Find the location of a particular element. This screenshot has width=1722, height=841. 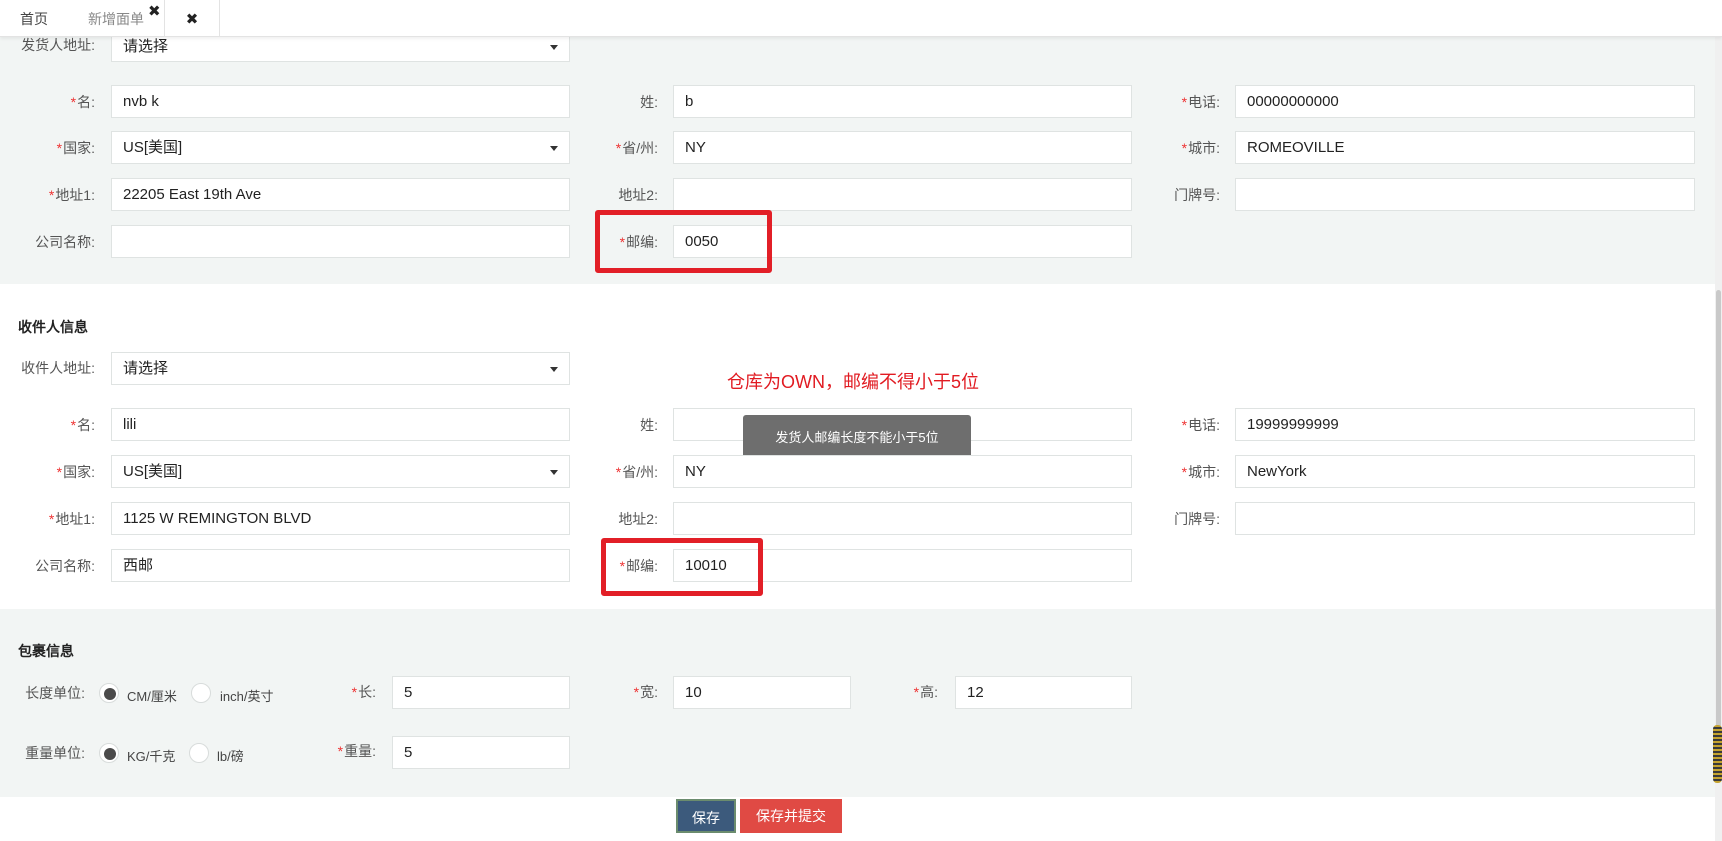

package-section-title: 包裹信息 is located at coordinates (46, 651).